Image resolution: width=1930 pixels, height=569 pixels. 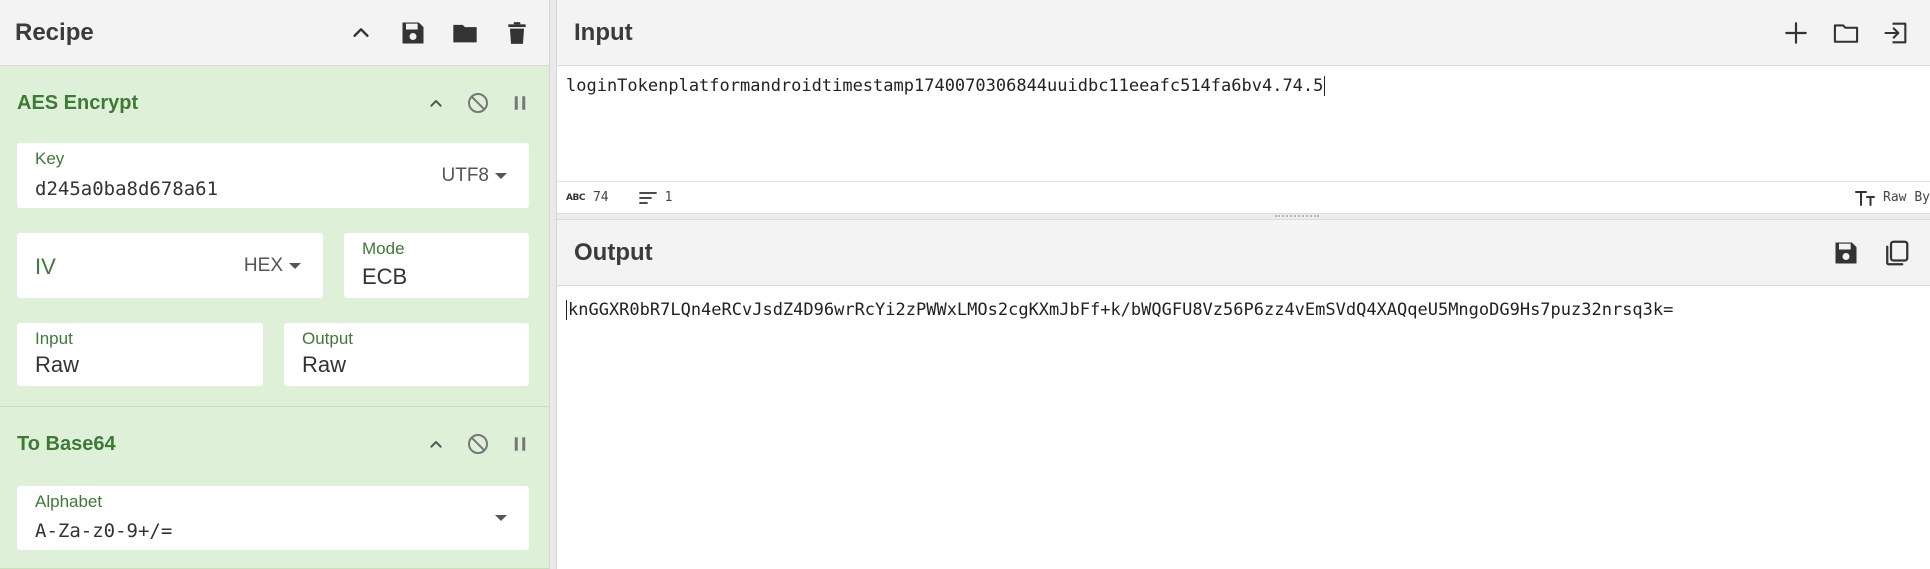 What do you see at coordinates (273, 175) in the screenshot?
I see `key-field: Key d245a0ba8d678a61 UTF8` at bounding box center [273, 175].